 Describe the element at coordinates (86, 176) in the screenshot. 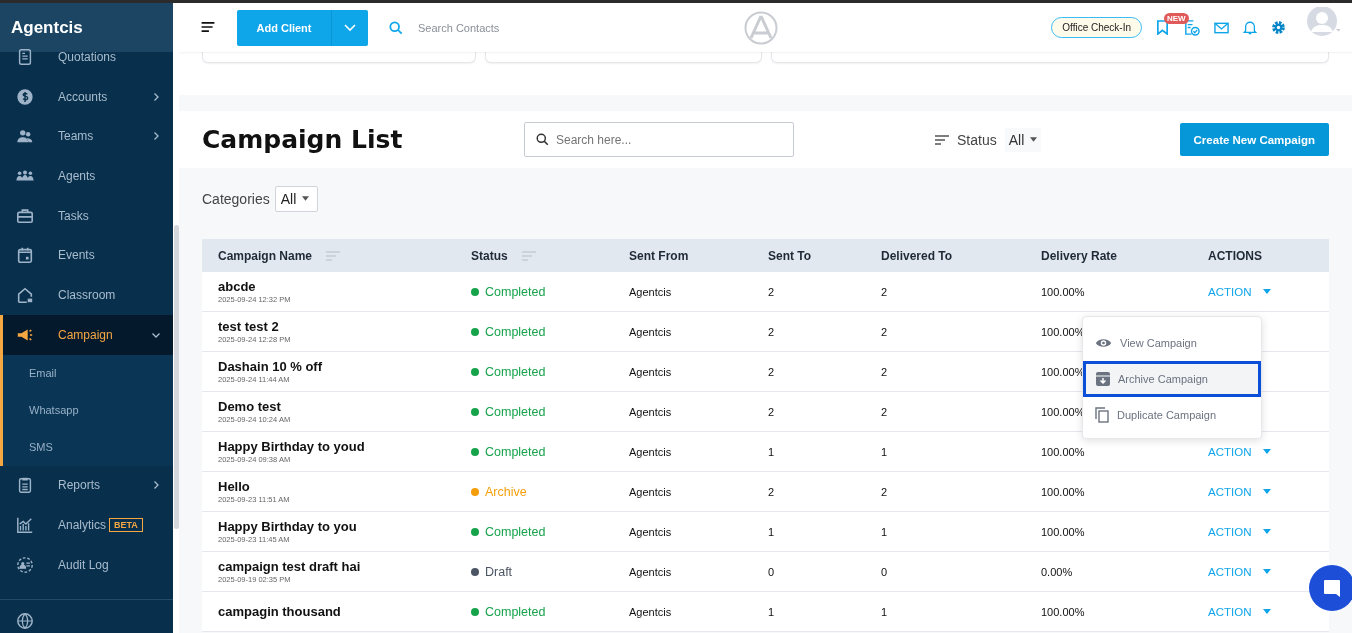

I see `sidebar-item: Agents` at that location.